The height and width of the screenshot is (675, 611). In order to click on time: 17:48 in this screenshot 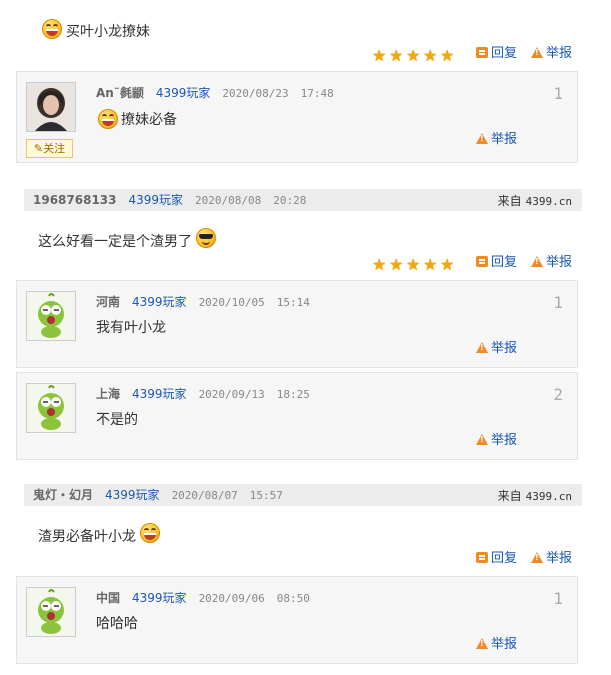, I will do `click(317, 93)`.